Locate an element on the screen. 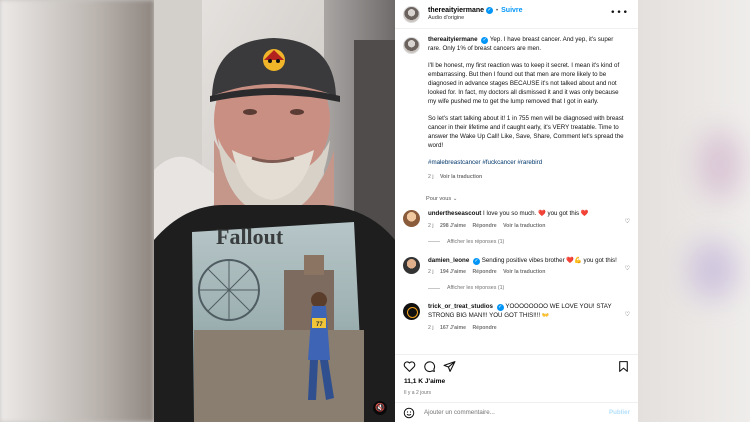 The image size is (750, 422). more-options-icon: ••• is located at coordinates (619, 13).